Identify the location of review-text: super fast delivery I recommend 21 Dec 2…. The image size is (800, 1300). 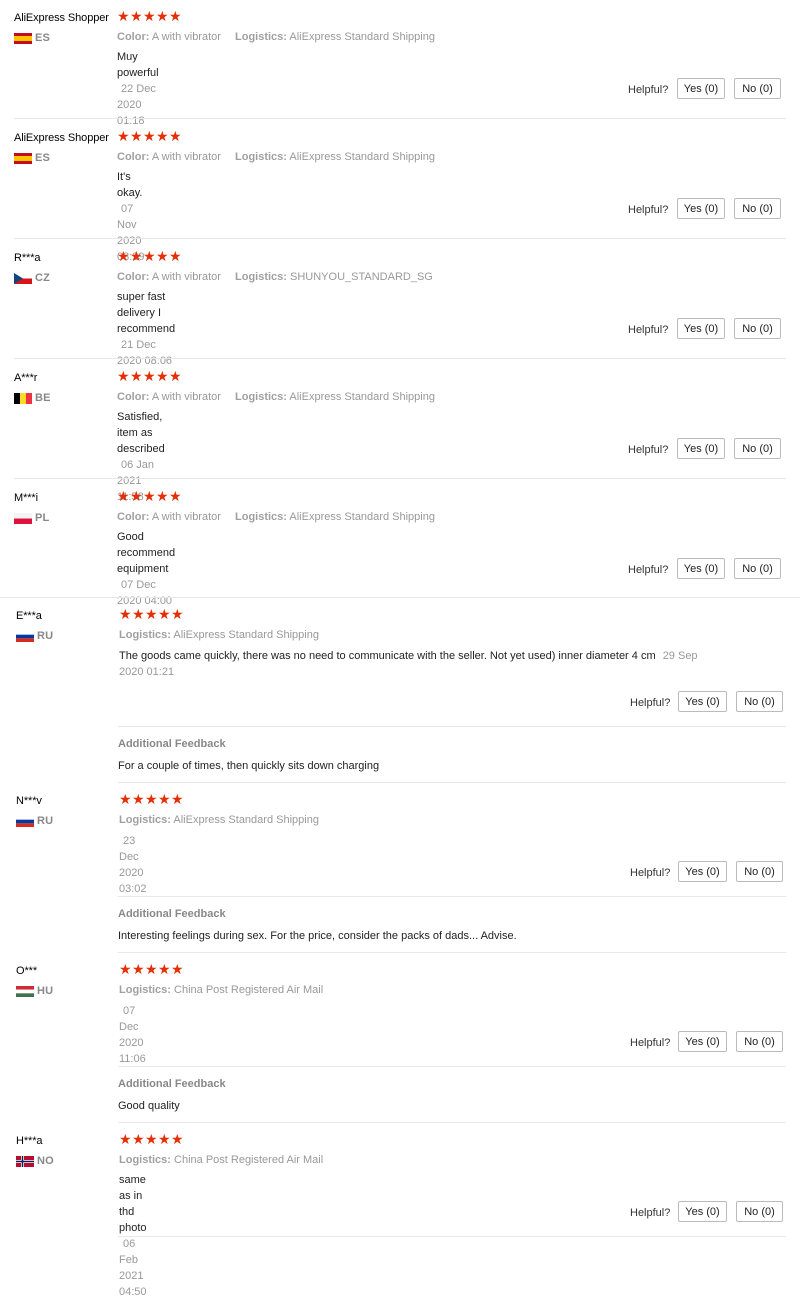
(146, 329).